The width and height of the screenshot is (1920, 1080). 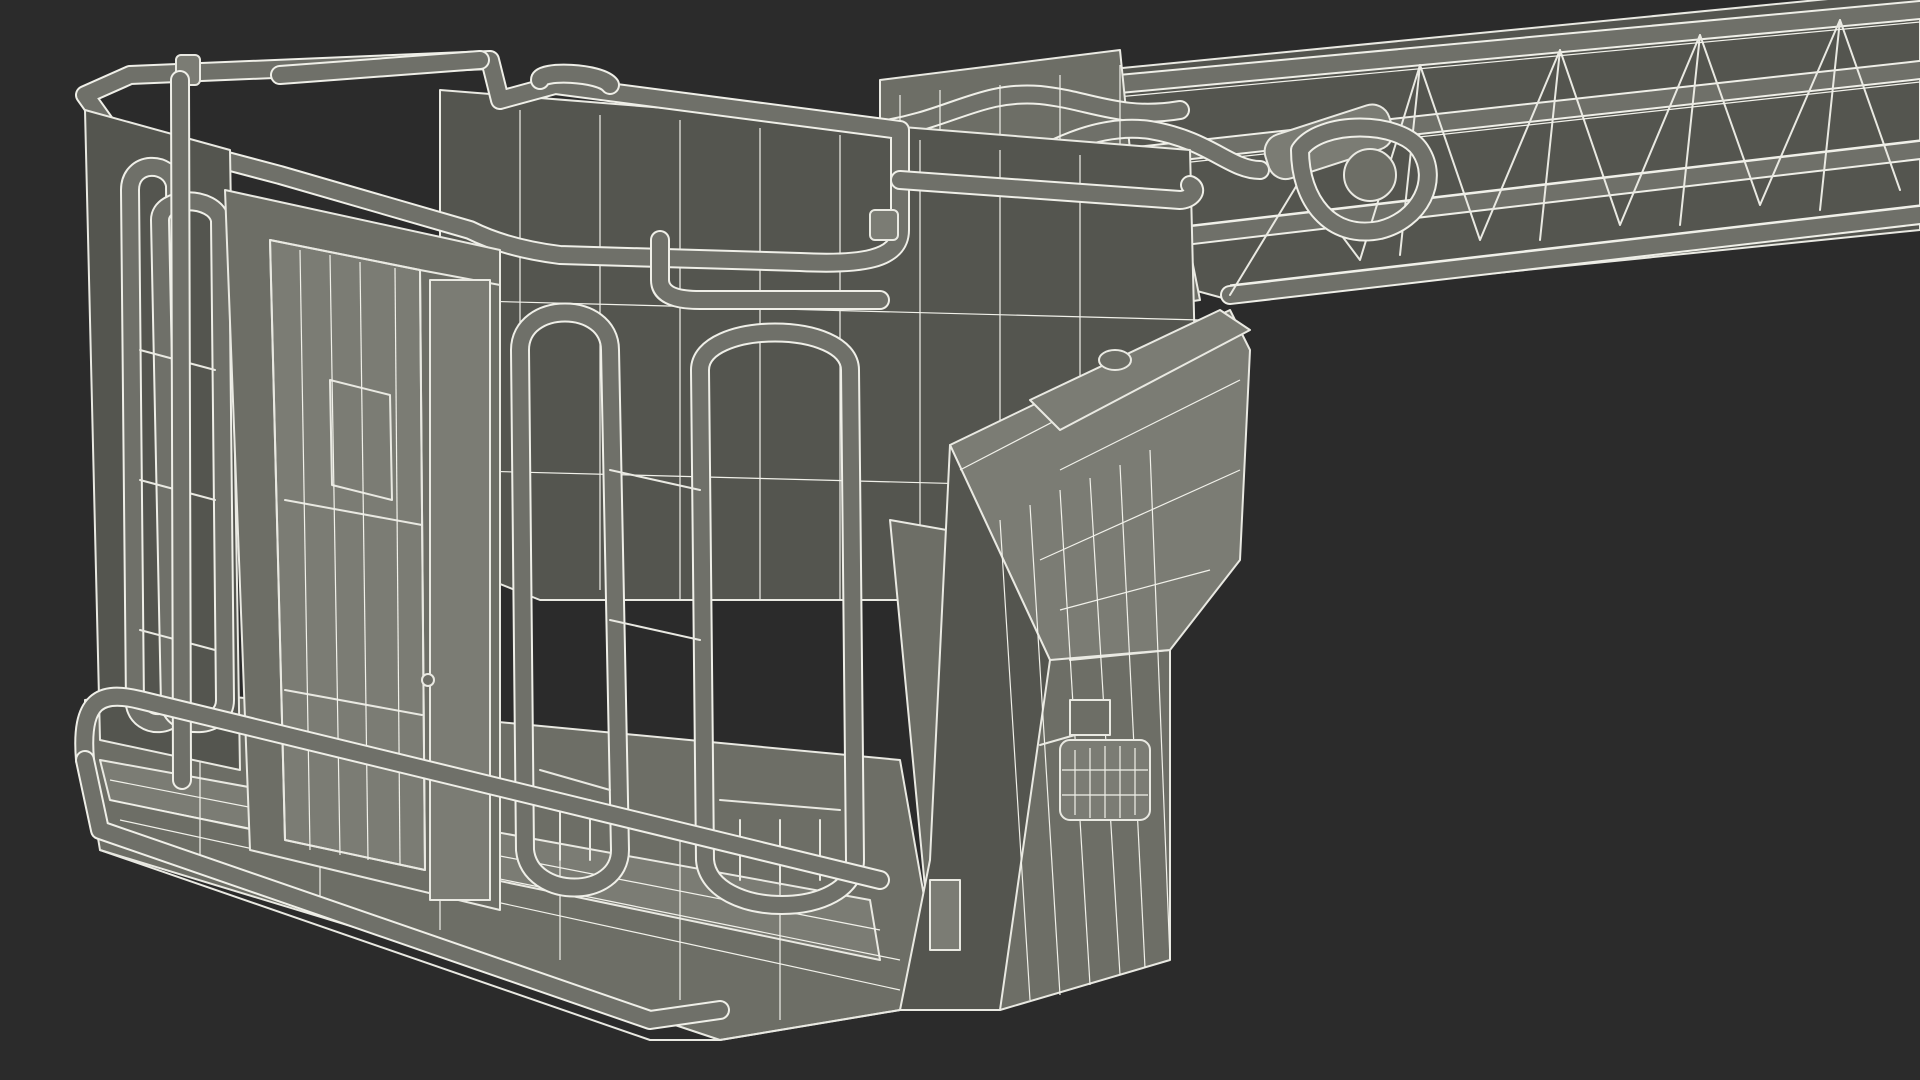 I want to click on left-side-frame, so click(x=162, y=430).